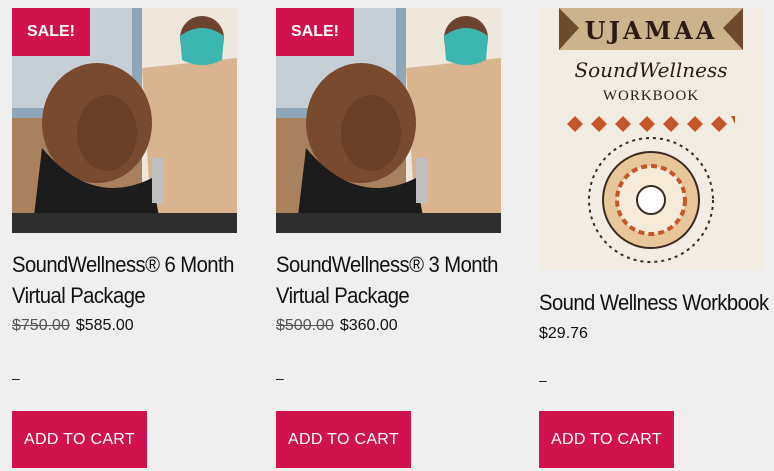 This screenshot has height=471, width=774. Describe the element at coordinates (305, 325) in the screenshot. I see `original-price: $500.00` at that location.